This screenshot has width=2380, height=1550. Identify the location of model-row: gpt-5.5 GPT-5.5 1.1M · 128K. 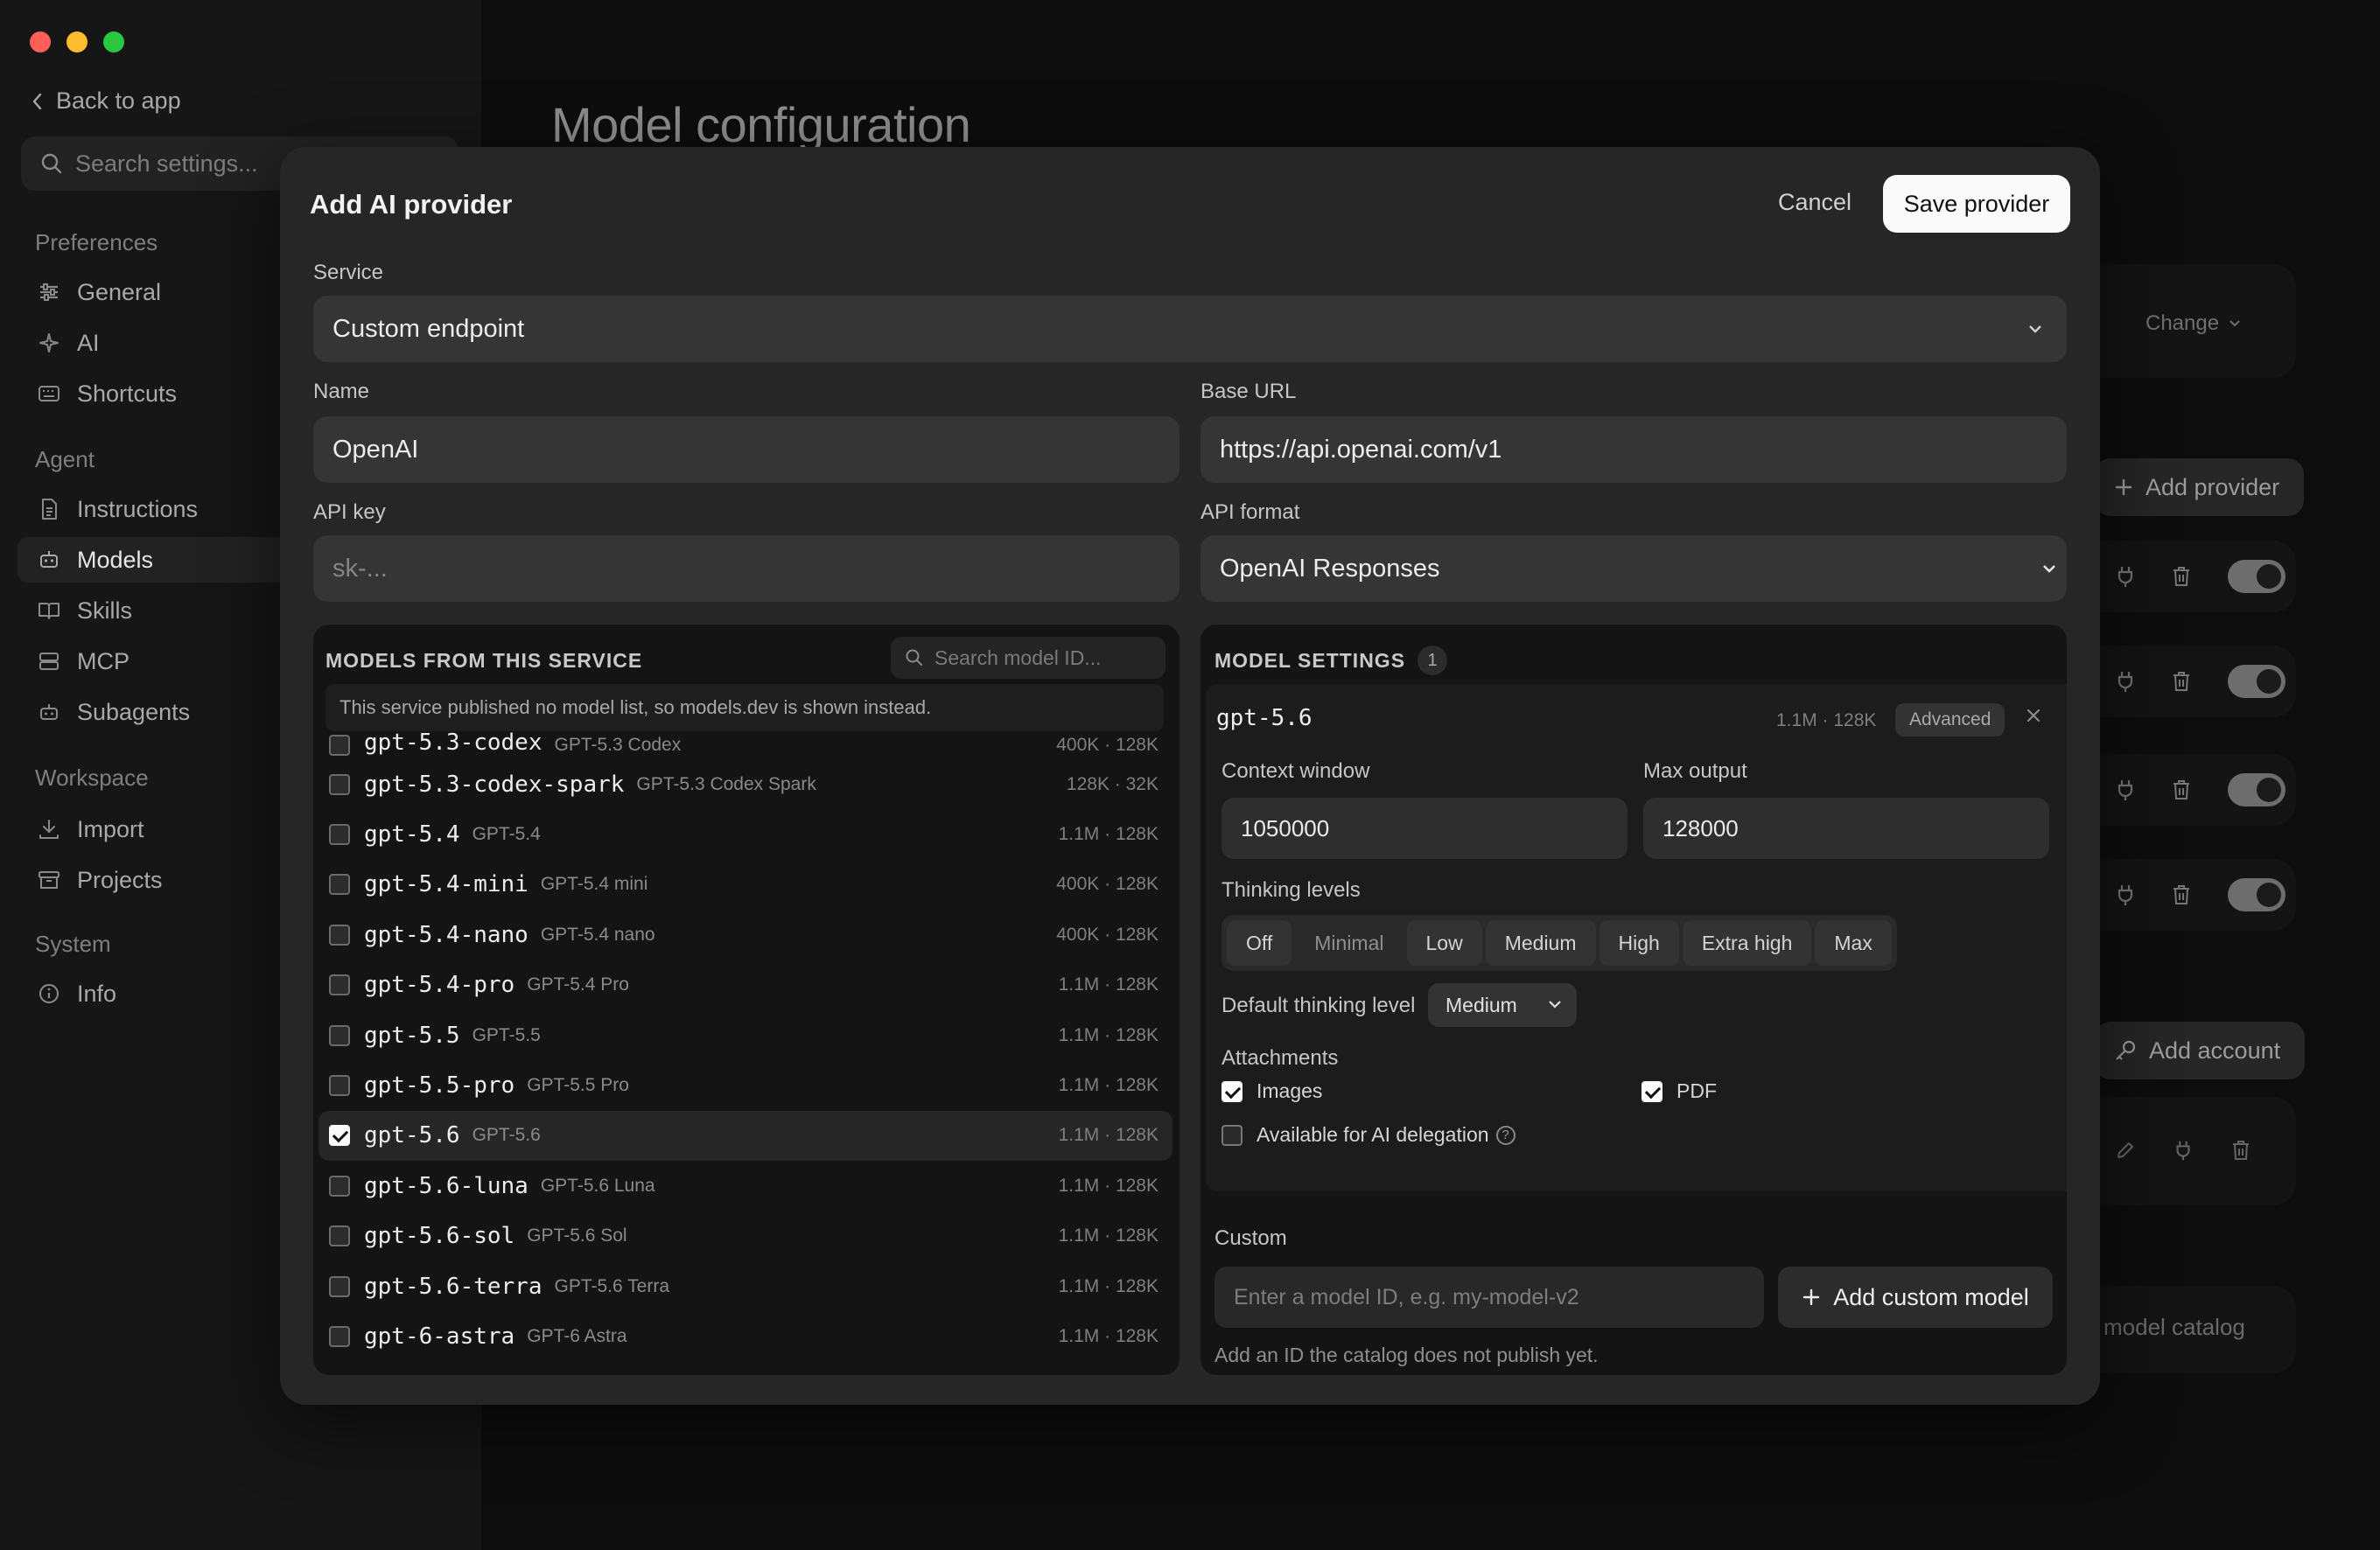
(745, 1035).